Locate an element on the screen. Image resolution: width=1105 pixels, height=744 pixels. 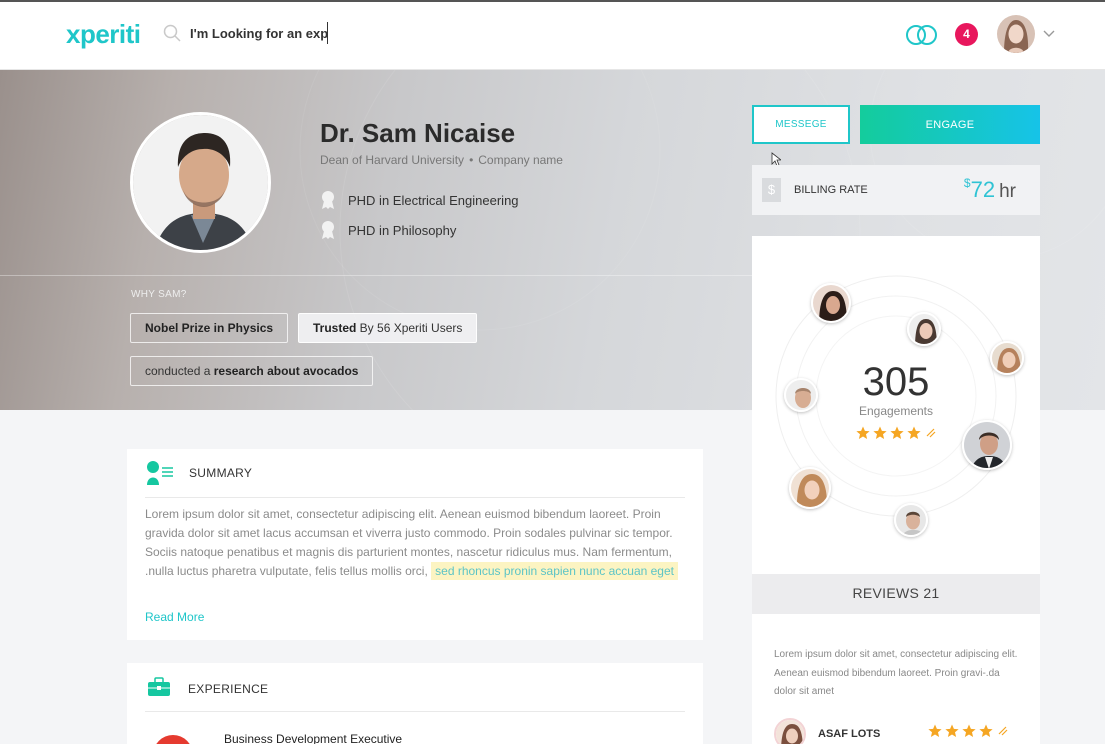
degree-item: PHD in Electrical Engineering is located at coordinates (419, 200).